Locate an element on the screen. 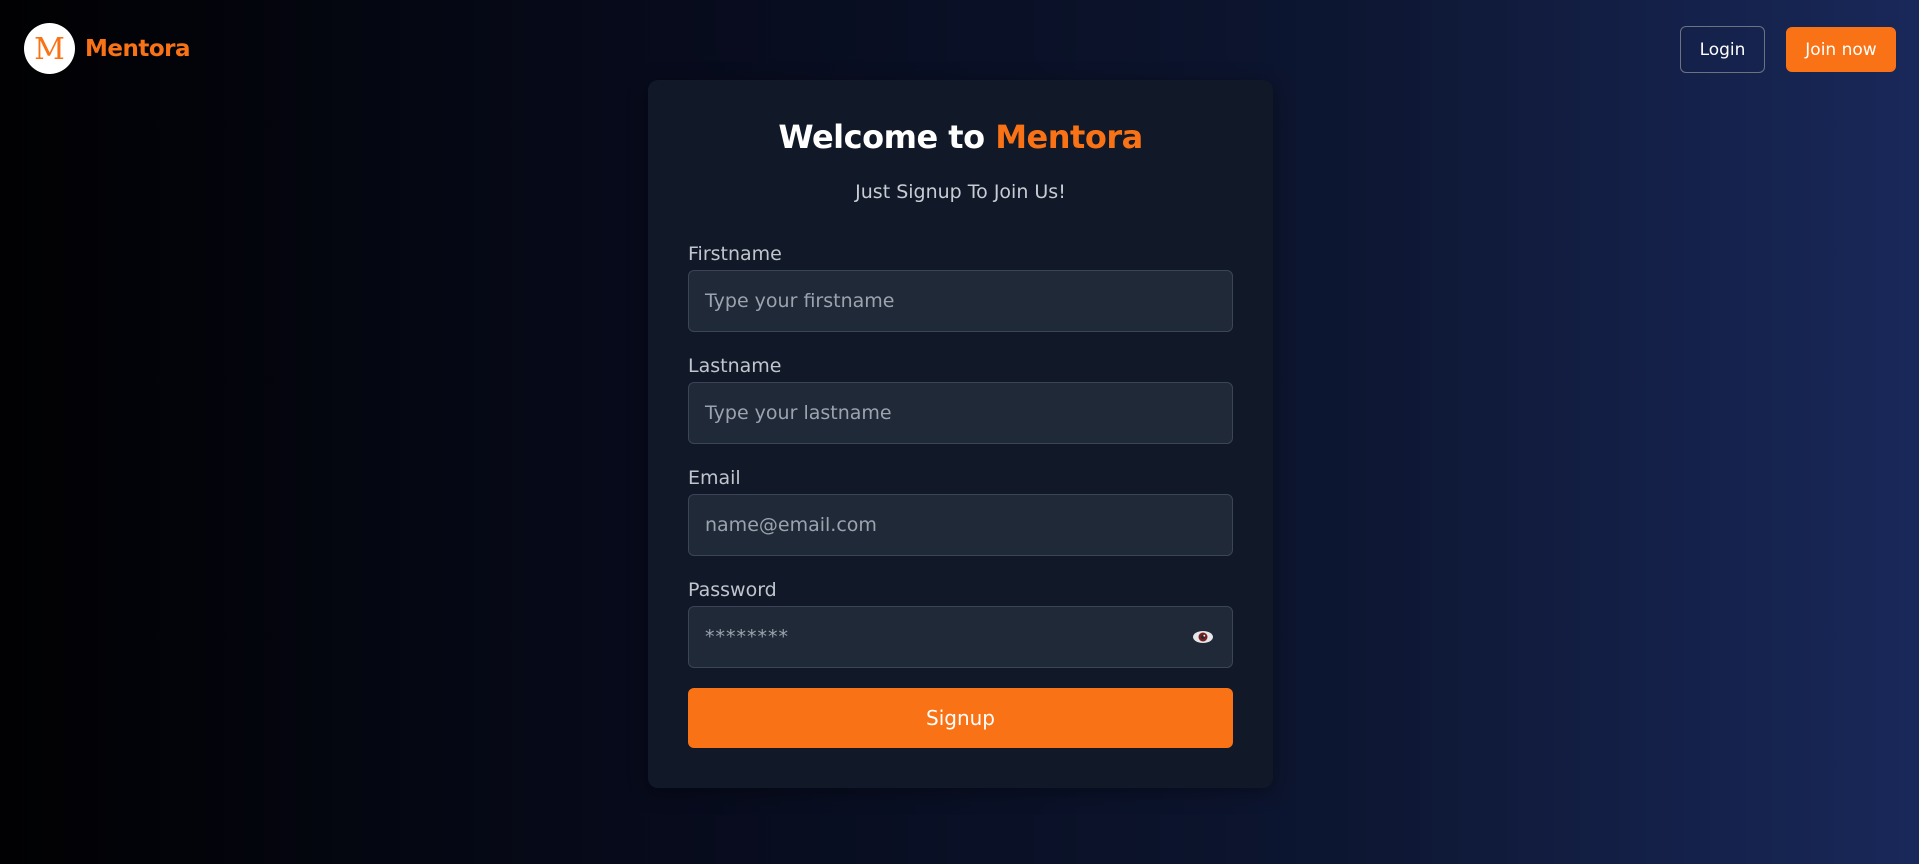  join-now-button: Join now is located at coordinates (1841, 49).